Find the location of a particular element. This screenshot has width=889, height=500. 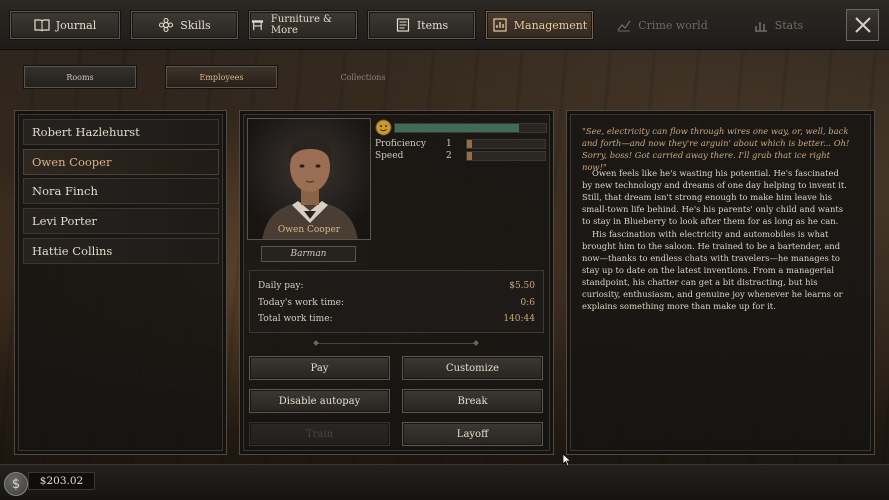

tab-label: Management is located at coordinates (550, 25).